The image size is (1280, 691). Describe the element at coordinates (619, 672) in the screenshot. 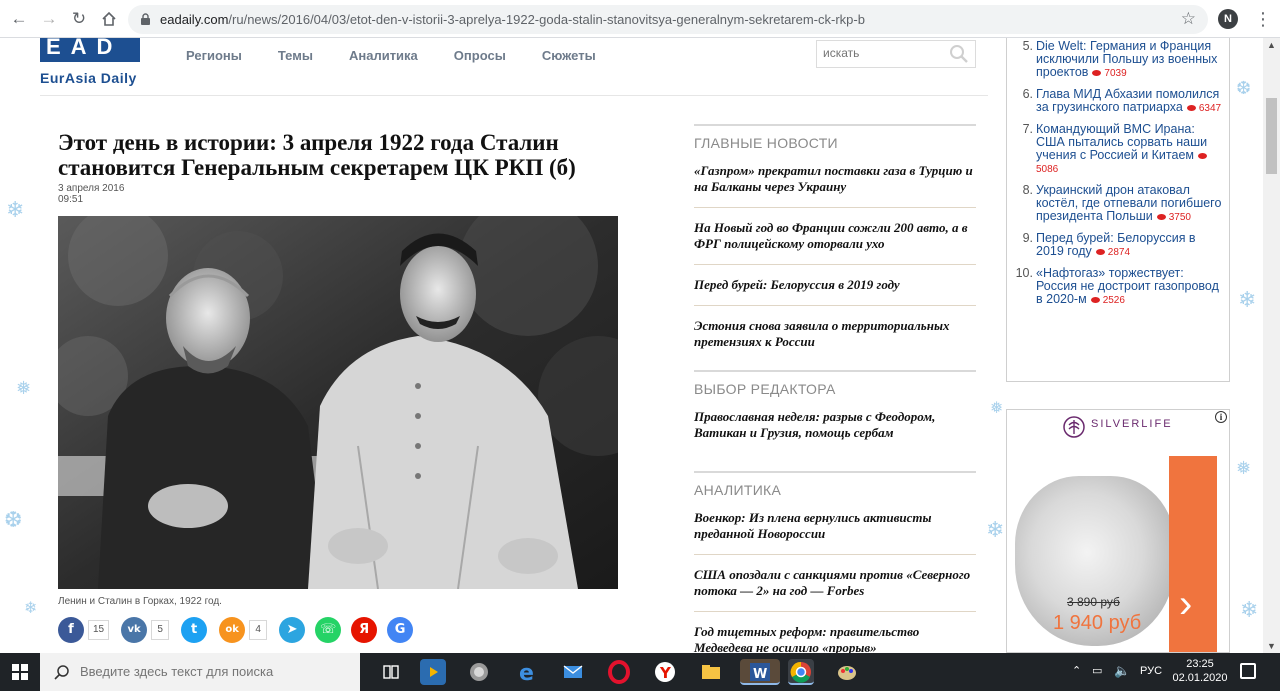

I see `opera-browser-icon` at that location.